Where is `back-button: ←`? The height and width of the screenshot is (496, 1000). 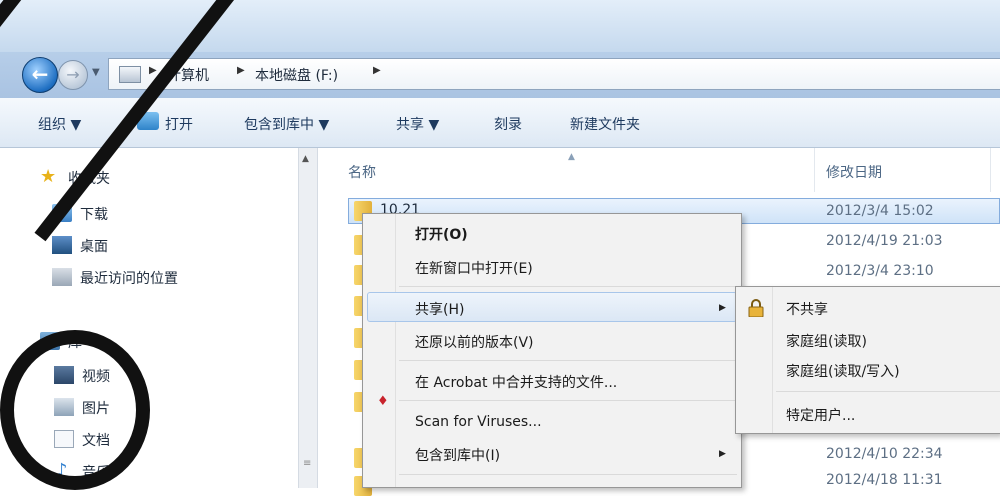
back-button: ← is located at coordinates (40, 75).